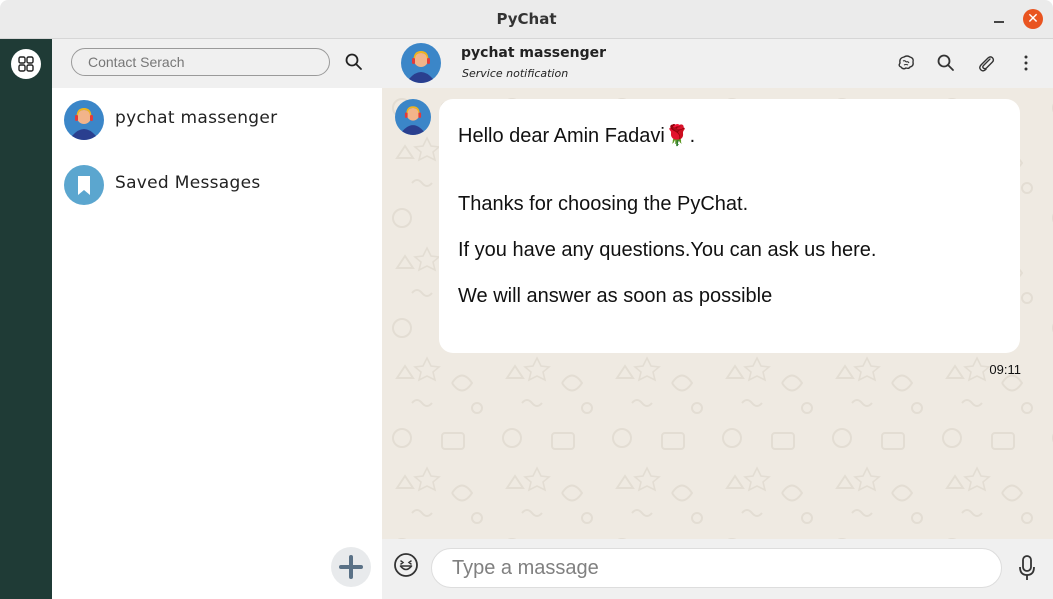 This screenshot has width=1053, height=599. I want to click on message-input-box, so click(716, 568).